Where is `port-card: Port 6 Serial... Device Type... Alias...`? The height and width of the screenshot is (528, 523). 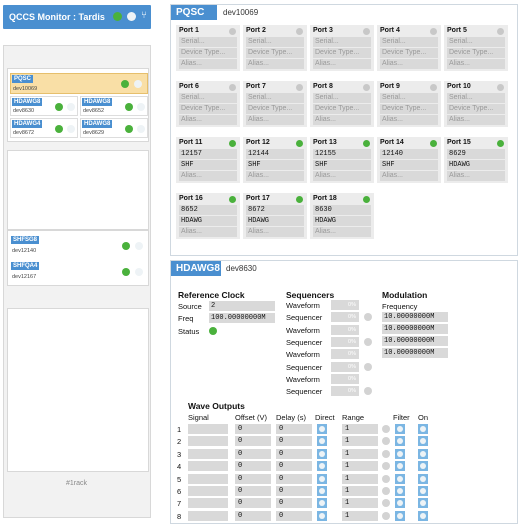 port-card: Port 6 Serial... Device Type... Alias... is located at coordinates (208, 104).